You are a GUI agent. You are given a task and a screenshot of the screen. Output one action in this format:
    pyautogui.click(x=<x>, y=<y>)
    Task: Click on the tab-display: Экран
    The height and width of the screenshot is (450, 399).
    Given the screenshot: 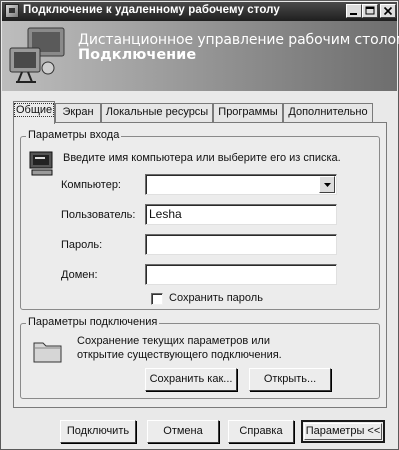 What is the action you would take?
    pyautogui.click(x=78, y=112)
    